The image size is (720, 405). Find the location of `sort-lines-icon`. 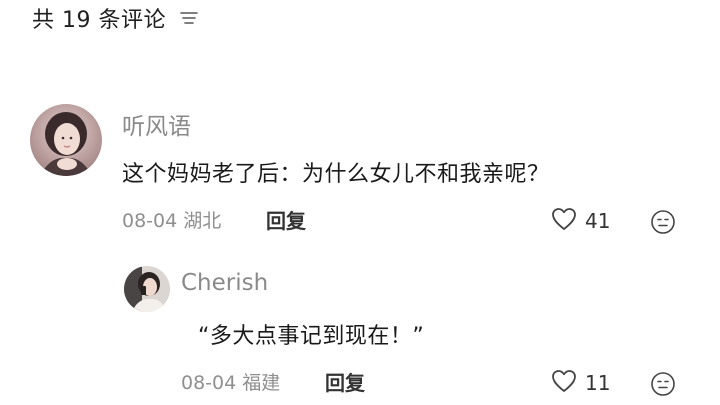

sort-lines-icon is located at coordinates (189, 18).